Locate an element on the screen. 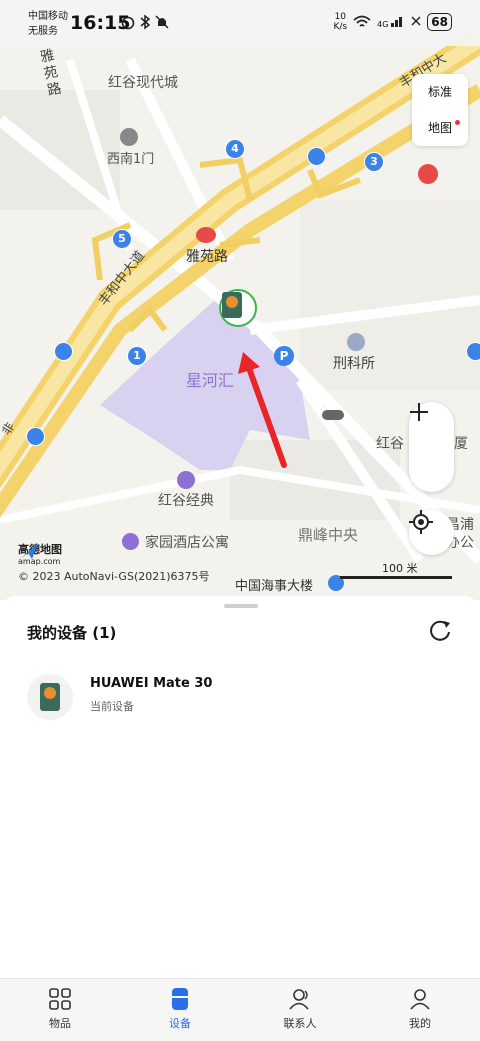 Image resolution: width=480 pixels, height=1041 pixels. map-copyright: © 2023 AutoNavi-GS(2021)6375号 is located at coordinates (114, 576).